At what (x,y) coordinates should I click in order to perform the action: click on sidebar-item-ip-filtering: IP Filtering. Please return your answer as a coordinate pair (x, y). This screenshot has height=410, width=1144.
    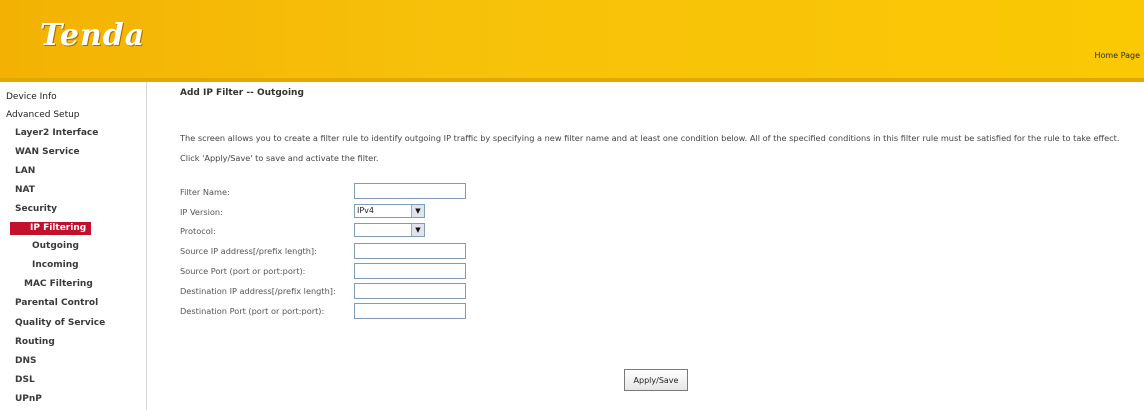
    Looking at the image, I should click on (51, 228).